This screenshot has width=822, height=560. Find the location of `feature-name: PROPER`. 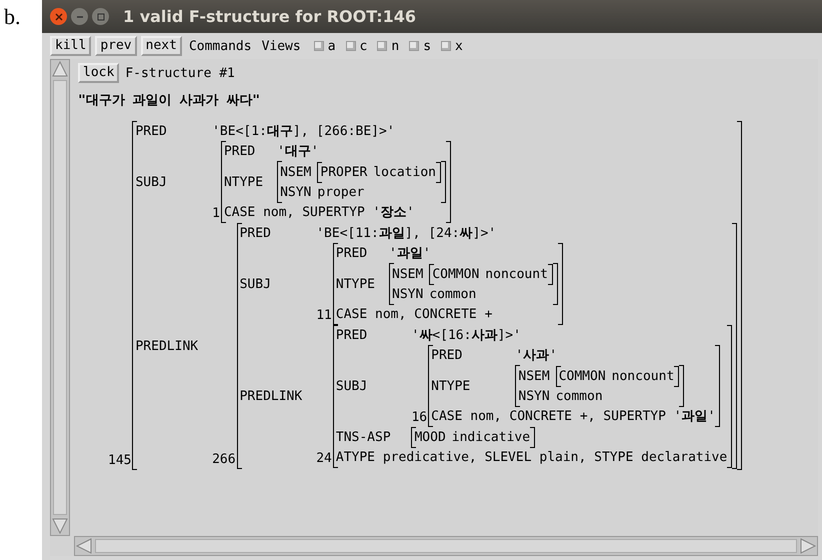

feature-name: PROPER is located at coordinates (344, 173).